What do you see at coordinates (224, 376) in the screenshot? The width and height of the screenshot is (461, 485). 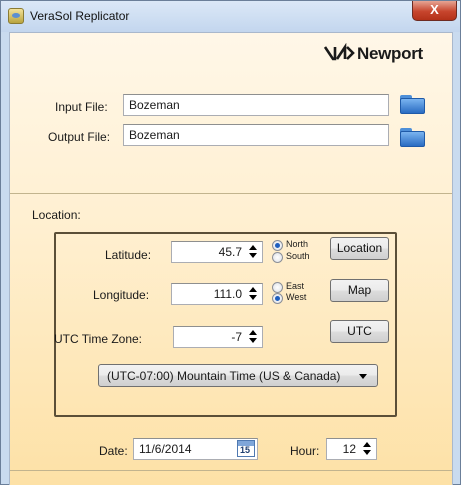 I see `timezone-selected-value: (UTC-07:00) Mountain Time (US & Canada)` at bounding box center [224, 376].